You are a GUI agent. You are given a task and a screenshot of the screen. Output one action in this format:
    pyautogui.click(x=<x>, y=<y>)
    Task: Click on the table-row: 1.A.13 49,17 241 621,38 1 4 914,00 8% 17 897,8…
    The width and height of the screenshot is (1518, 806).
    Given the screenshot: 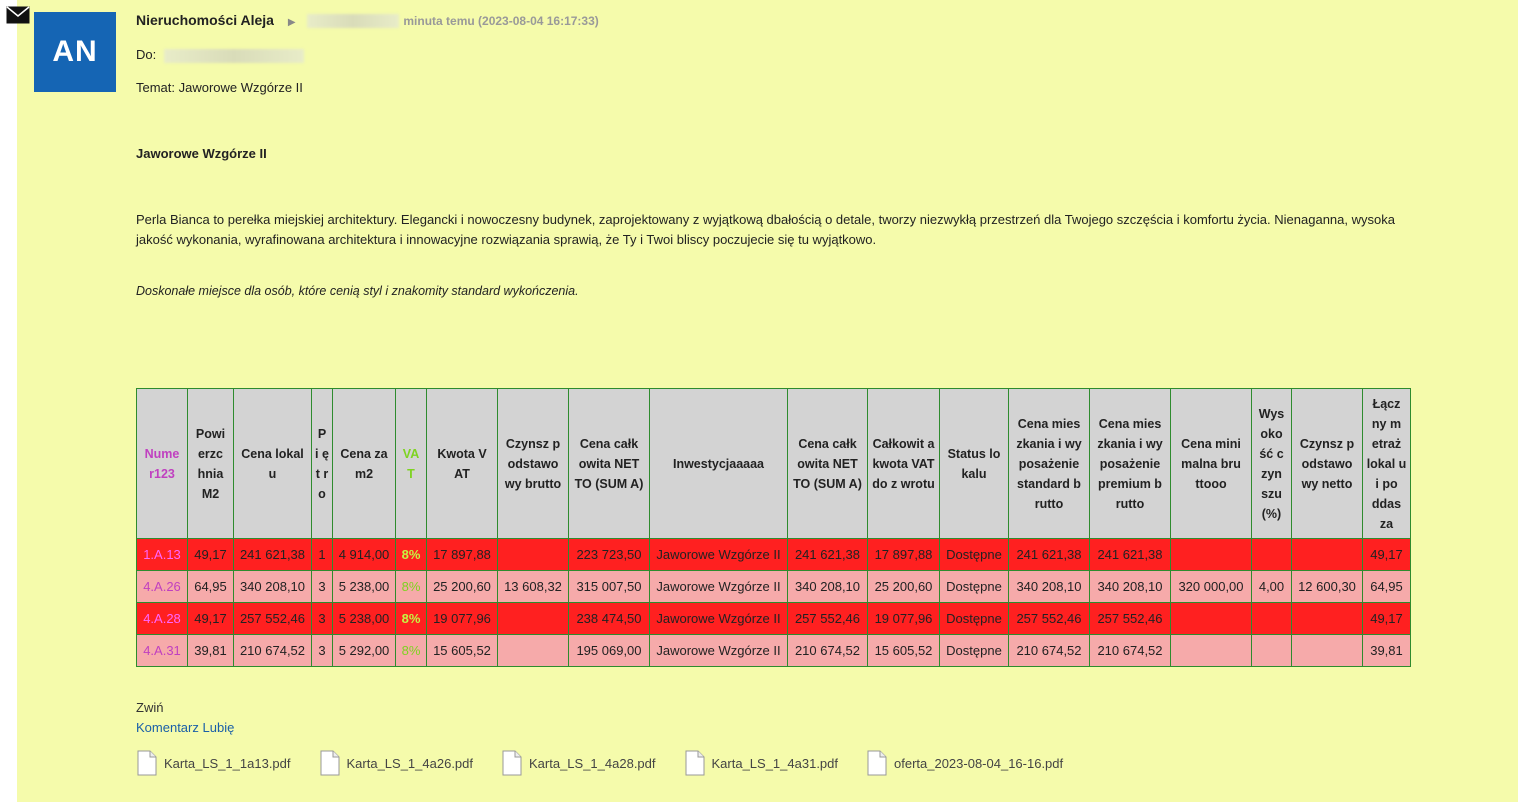 What is the action you would take?
    pyautogui.click(x=773, y=554)
    